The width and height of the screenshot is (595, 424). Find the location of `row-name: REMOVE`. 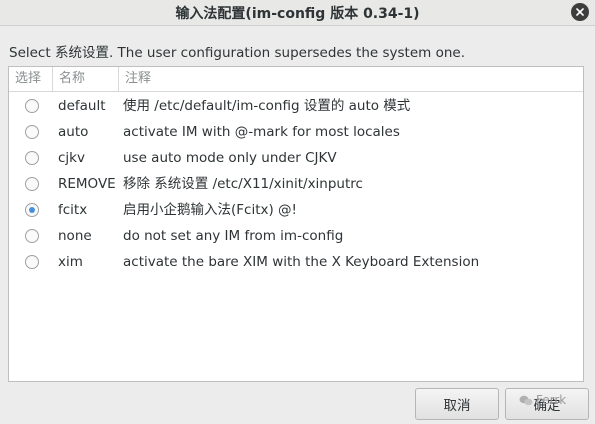

row-name: REMOVE is located at coordinates (87, 184).